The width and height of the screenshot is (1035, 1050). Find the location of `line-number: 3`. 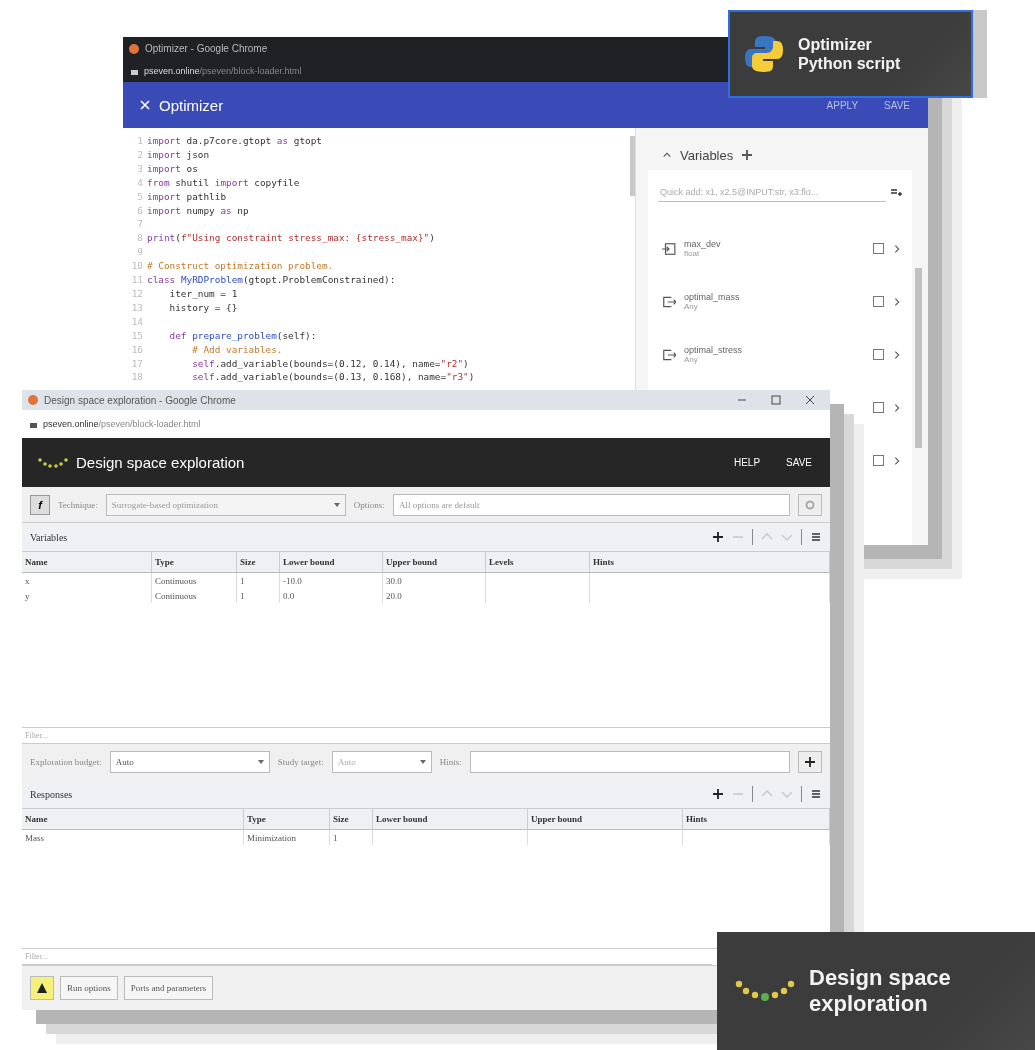

line-number: 3 is located at coordinates (140, 168).